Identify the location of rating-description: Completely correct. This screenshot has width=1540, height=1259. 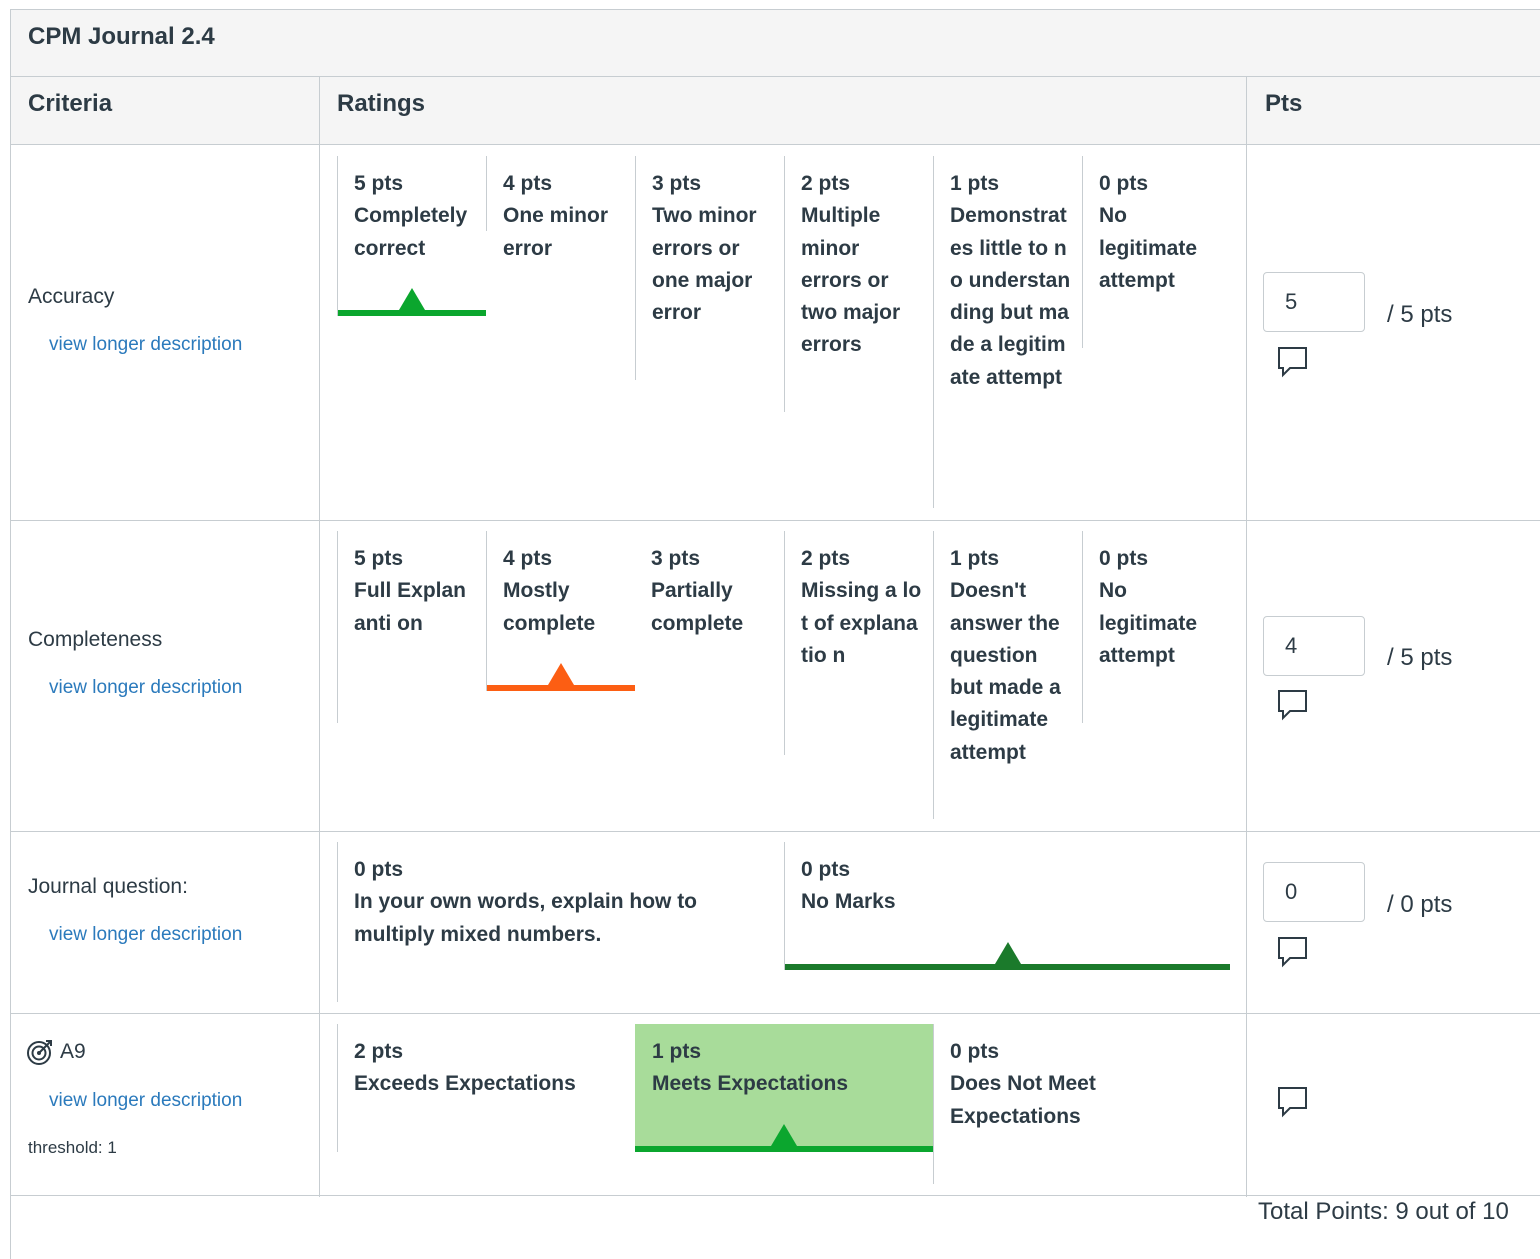
(411, 232).